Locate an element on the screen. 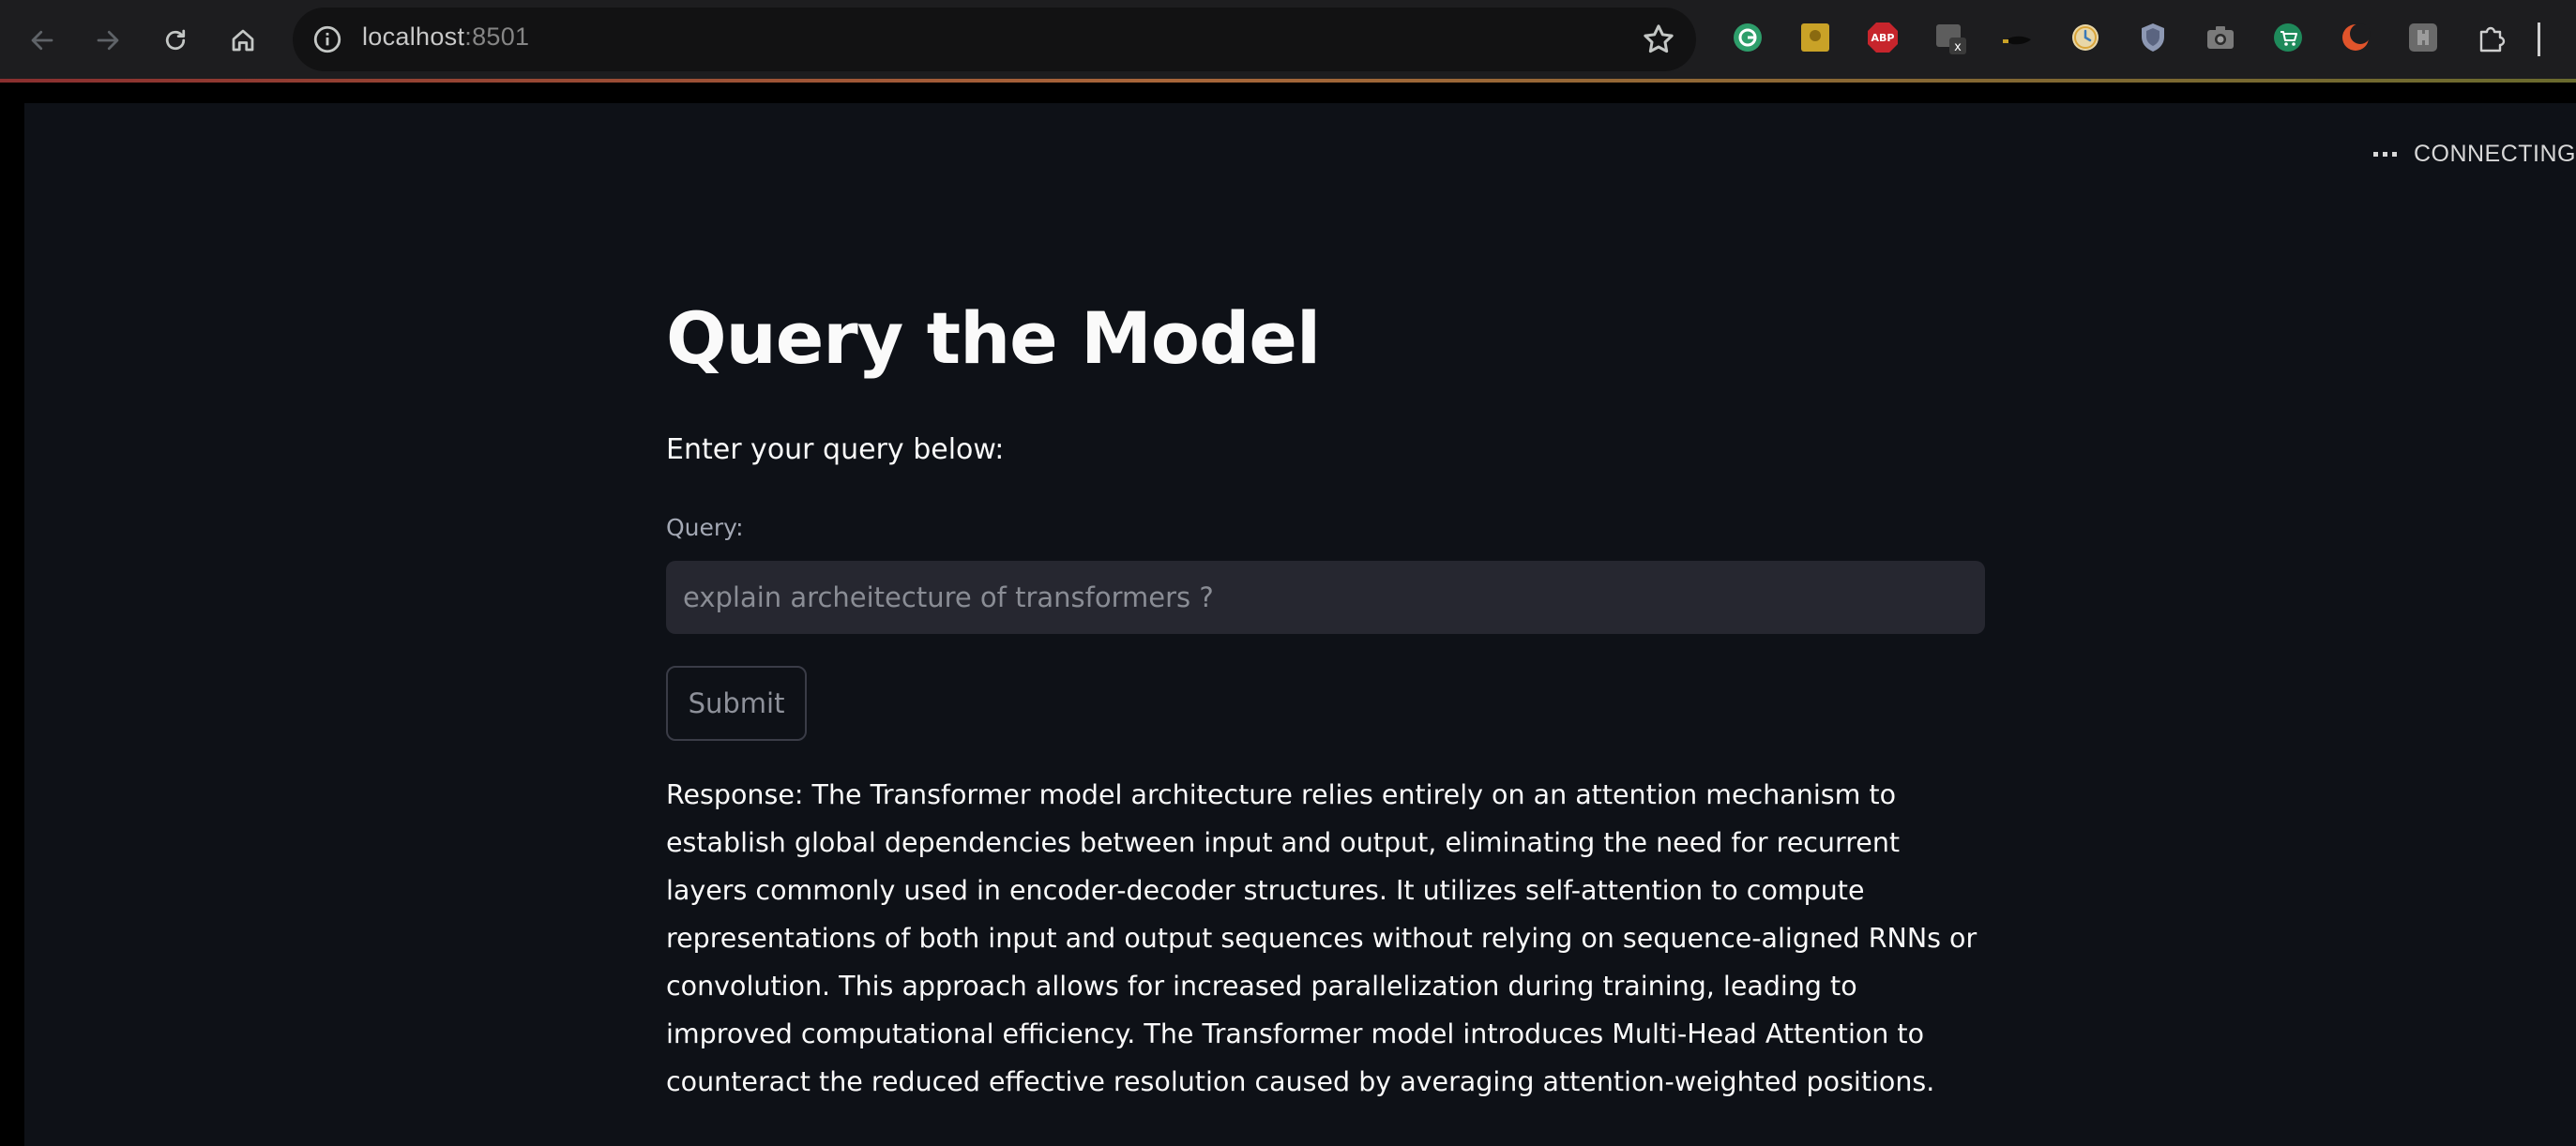 The height and width of the screenshot is (1146, 2576). adblock-plus-icon: ABP is located at coordinates (1883, 37).